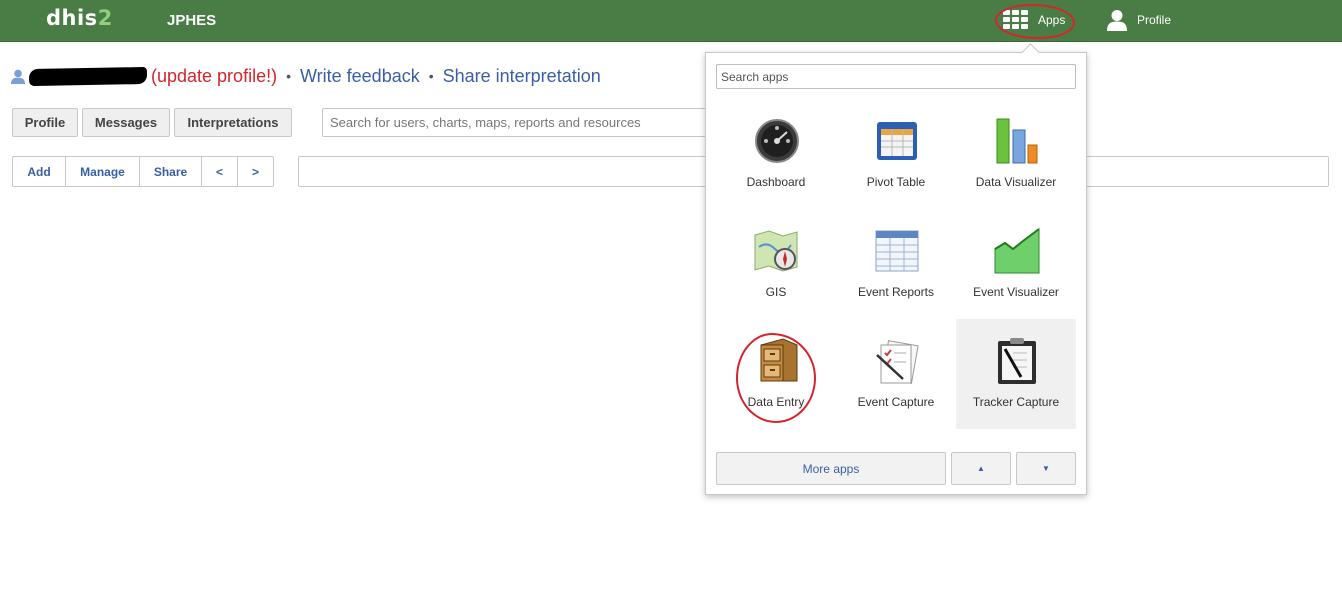 The width and height of the screenshot is (1342, 609). What do you see at coordinates (532, 122) in the screenshot?
I see `search-input` at bounding box center [532, 122].